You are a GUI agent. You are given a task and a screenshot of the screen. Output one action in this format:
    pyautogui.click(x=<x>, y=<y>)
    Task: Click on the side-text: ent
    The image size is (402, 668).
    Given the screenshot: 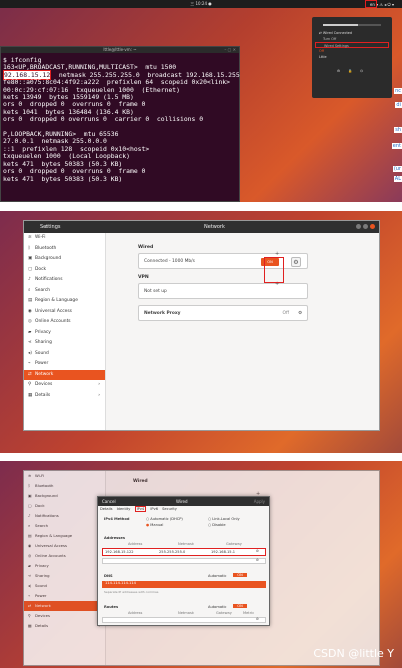 What is the action you would take?
    pyautogui.click(x=396, y=146)
    